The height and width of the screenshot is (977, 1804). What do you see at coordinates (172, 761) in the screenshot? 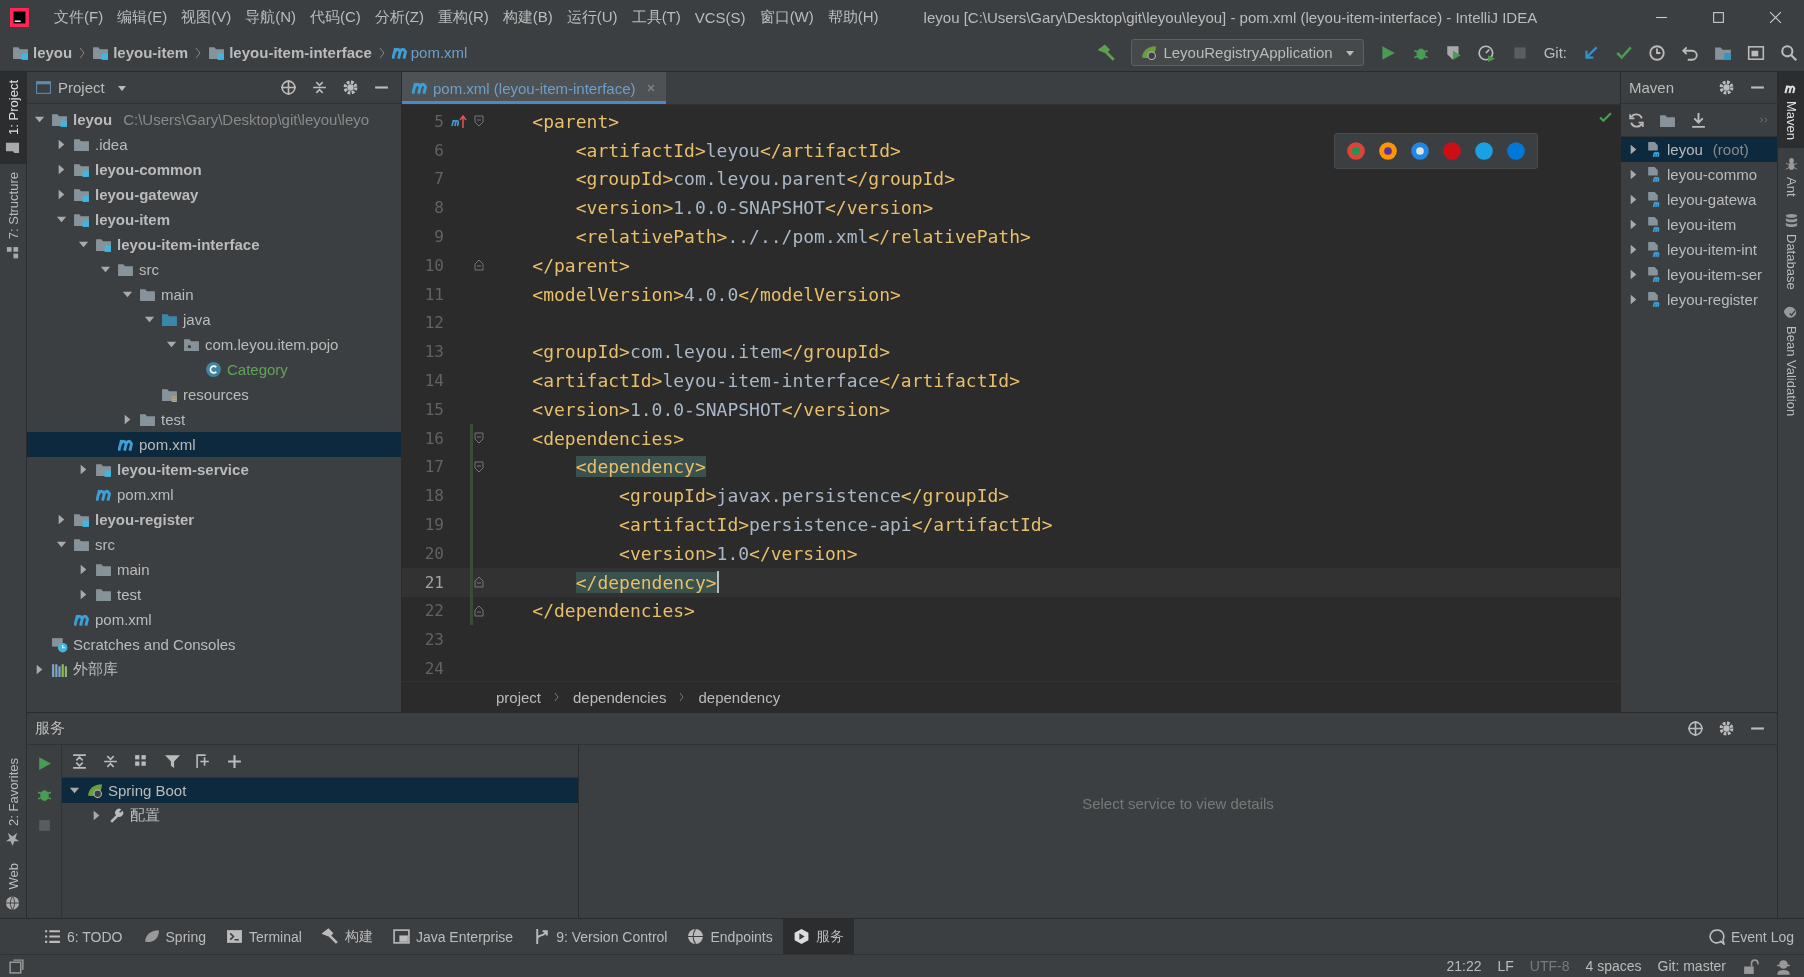
I see `filter-icon` at bounding box center [172, 761].